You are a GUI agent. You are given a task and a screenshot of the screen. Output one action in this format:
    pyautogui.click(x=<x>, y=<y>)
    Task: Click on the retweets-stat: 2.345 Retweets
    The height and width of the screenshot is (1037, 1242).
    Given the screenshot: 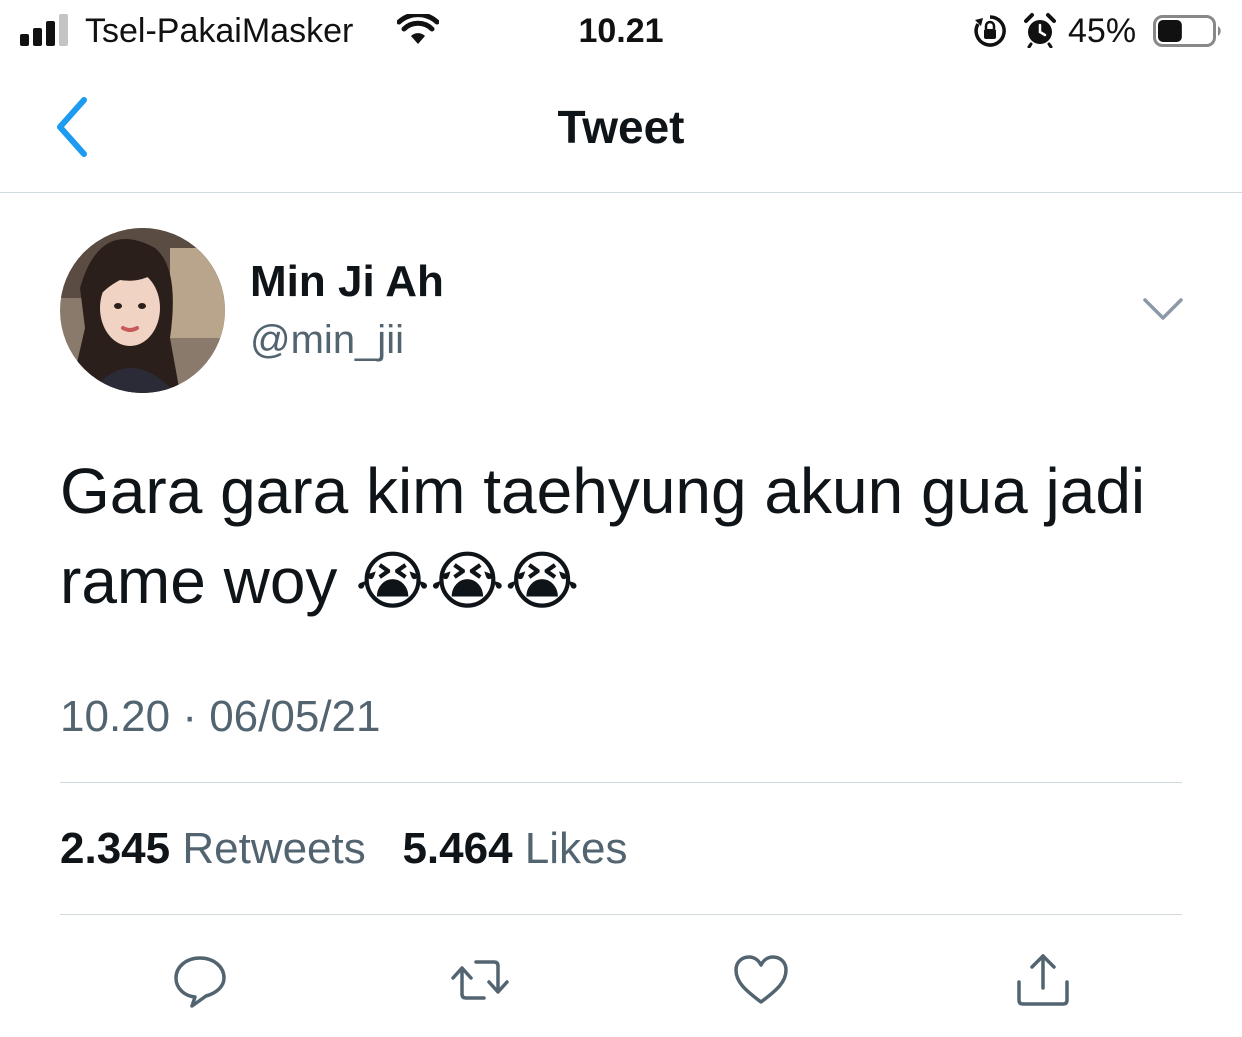 What is the action you would take?
    pyautogui.click(x=219, y=848)
    